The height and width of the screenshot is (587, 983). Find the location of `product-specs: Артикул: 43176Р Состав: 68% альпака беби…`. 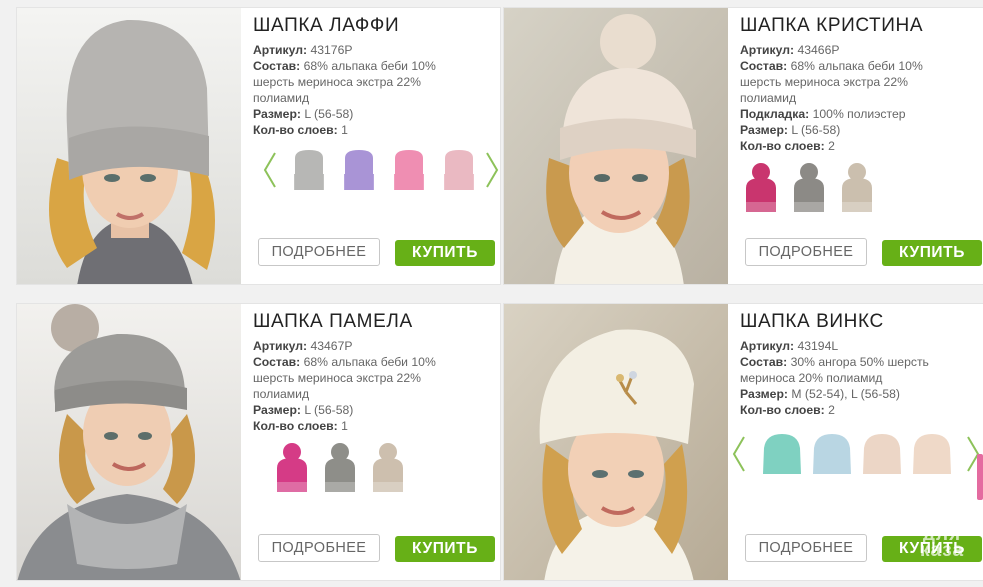

product-specs: Артикул: 43176Р Состав: 68% альпака беби… is located at coordinates (373, 90).